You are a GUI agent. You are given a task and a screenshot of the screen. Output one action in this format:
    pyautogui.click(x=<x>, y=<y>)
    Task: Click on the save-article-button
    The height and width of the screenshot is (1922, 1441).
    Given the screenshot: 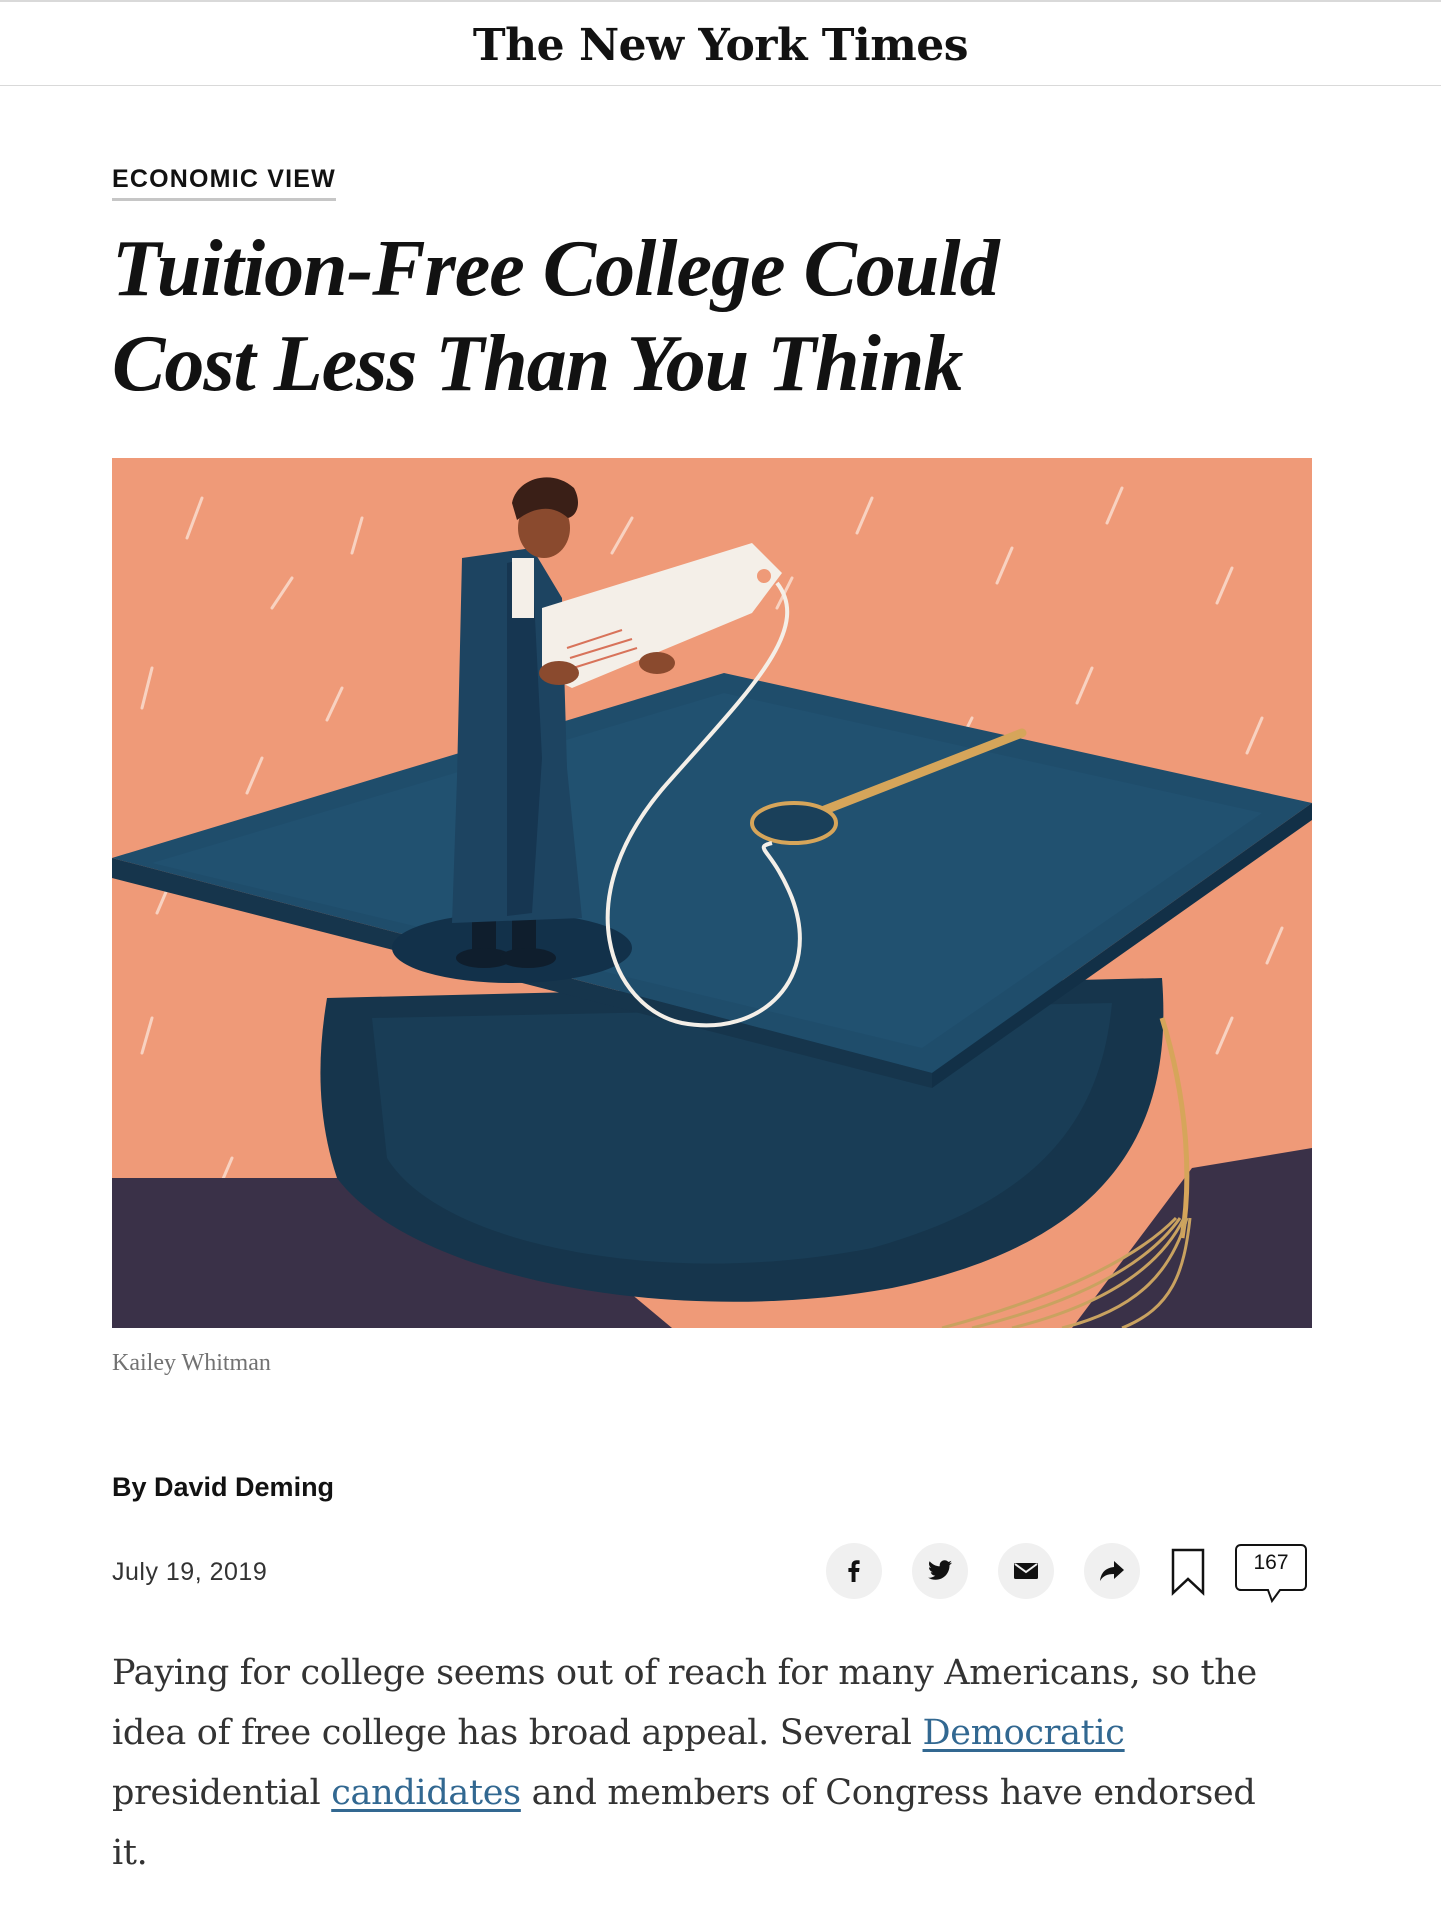 What is the action you would take?
    pyautogui.click(x=1188, y=1572)
    